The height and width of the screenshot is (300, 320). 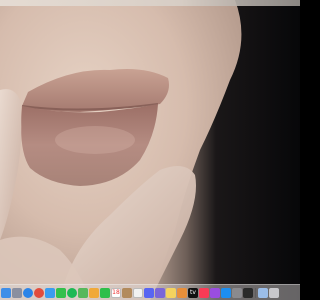 What do you see at coordinates (72, 292) in the screenshot?
I see `spotify-icon` at bounding box center [72, 292].